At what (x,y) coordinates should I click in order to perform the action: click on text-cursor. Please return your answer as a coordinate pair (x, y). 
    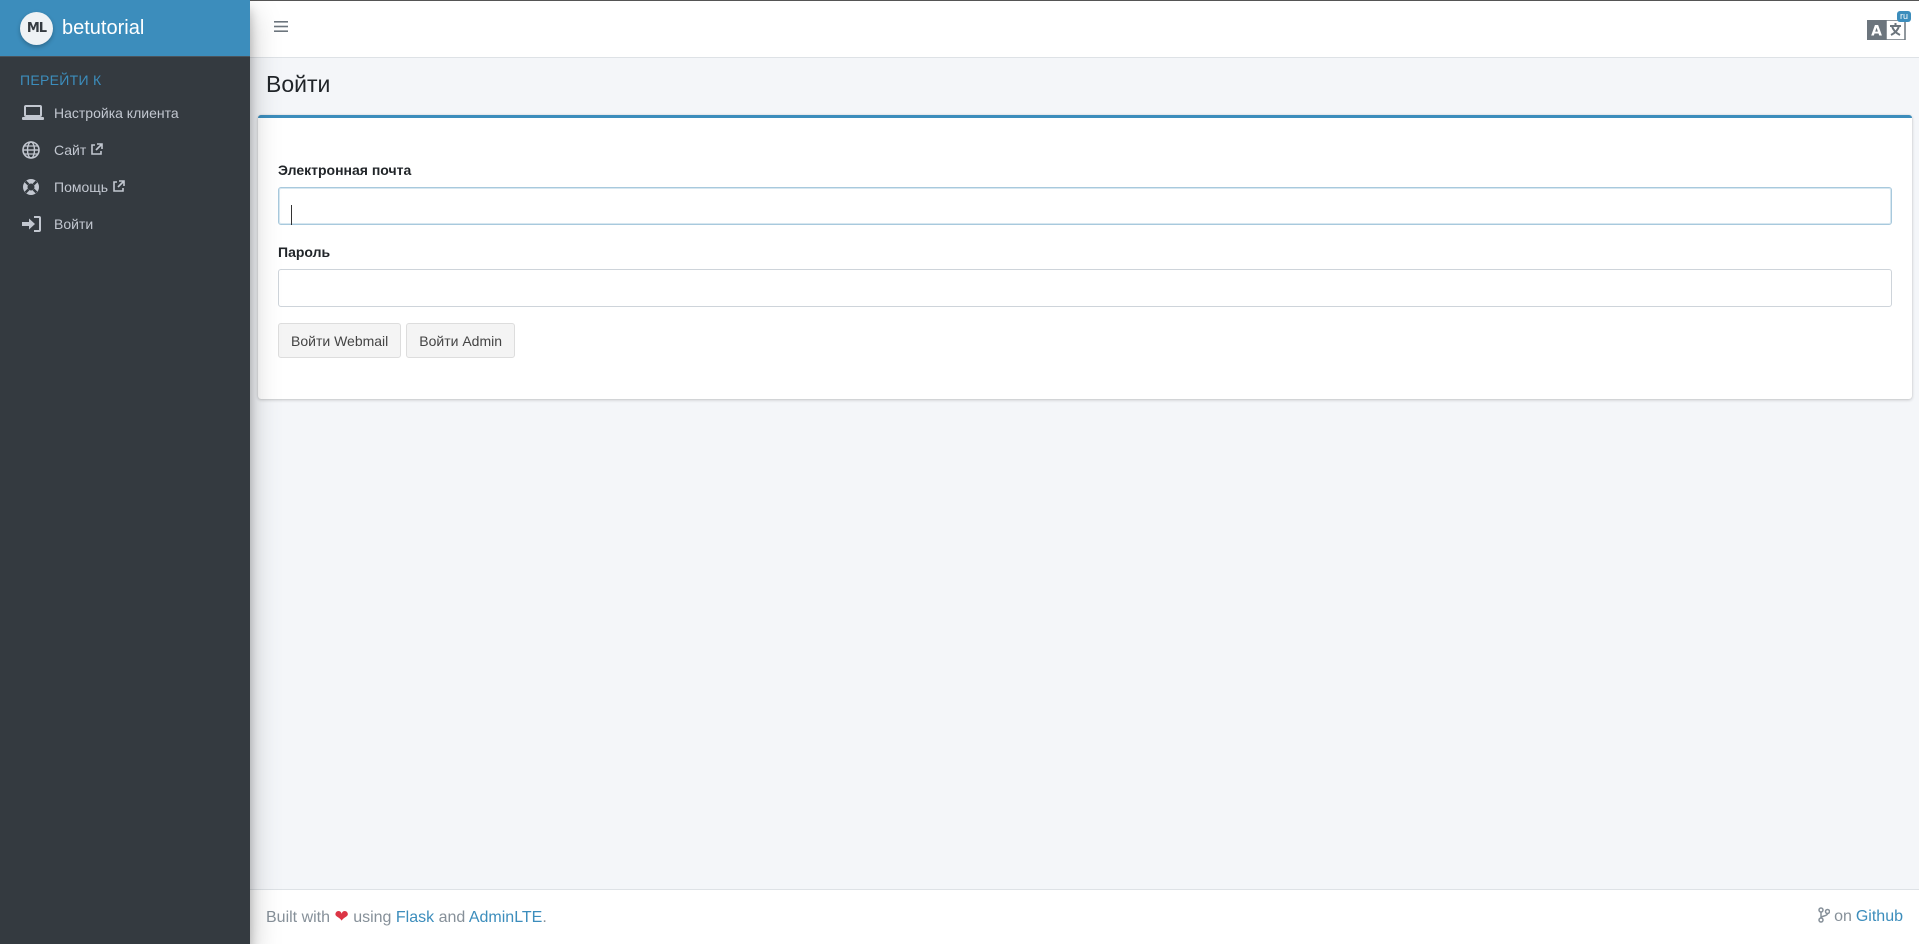
    Looking at the image, I should click on (291, 215).